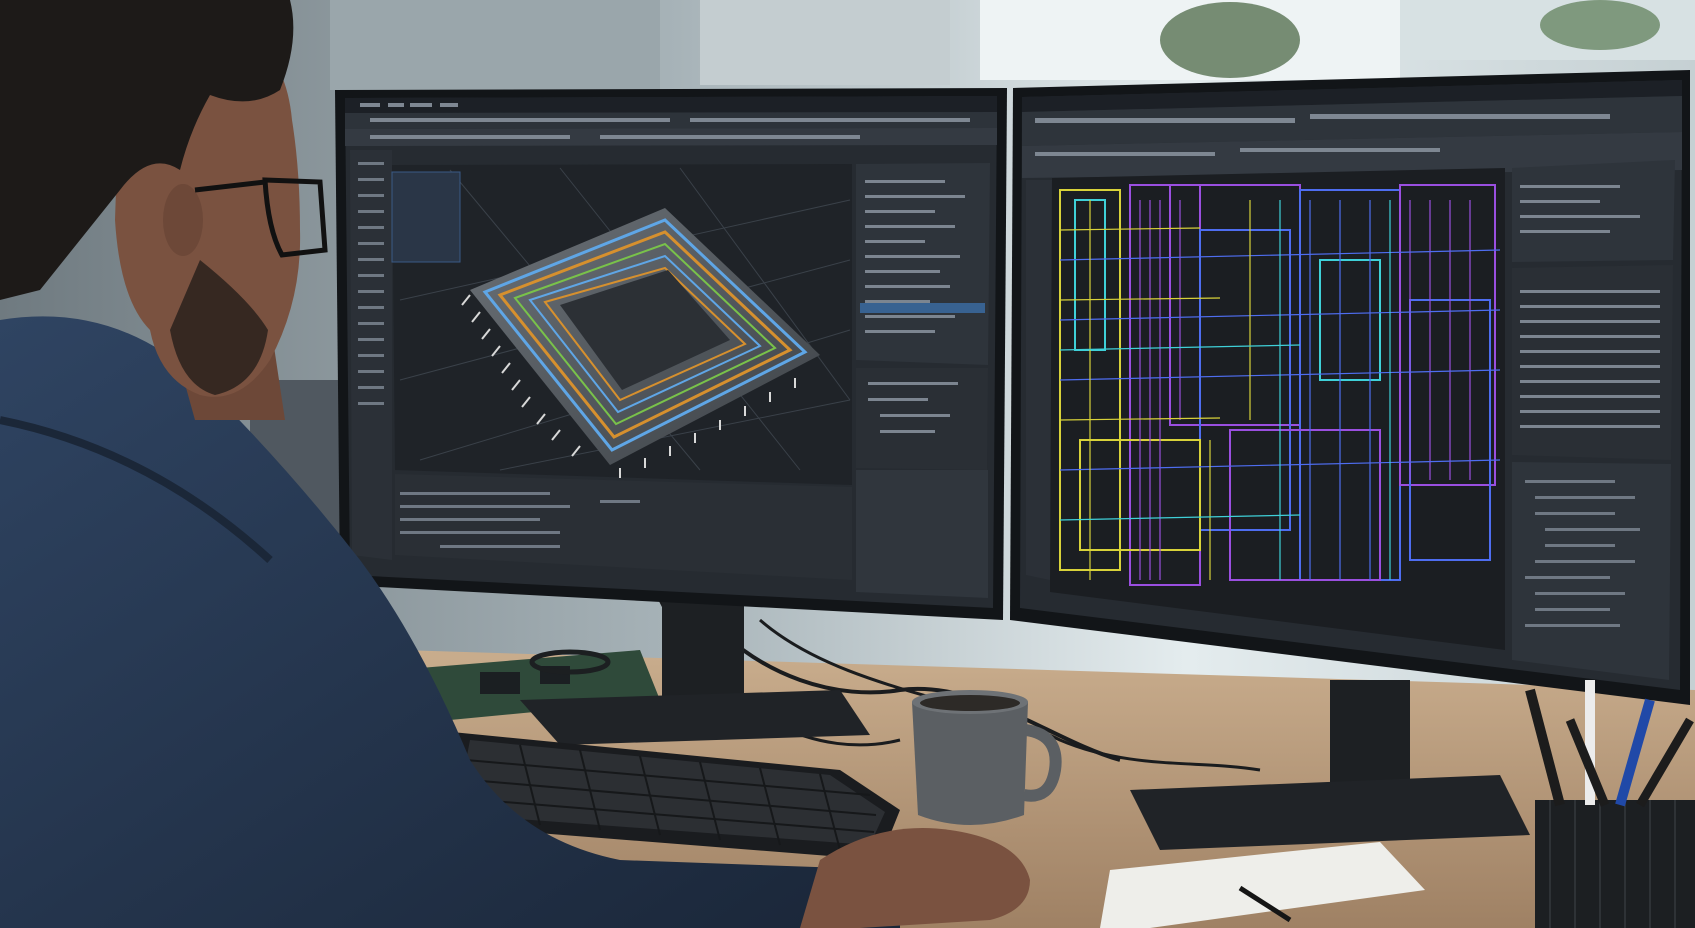 The image size is (1695, 928). I want to click on plant, so click(1230, 40).